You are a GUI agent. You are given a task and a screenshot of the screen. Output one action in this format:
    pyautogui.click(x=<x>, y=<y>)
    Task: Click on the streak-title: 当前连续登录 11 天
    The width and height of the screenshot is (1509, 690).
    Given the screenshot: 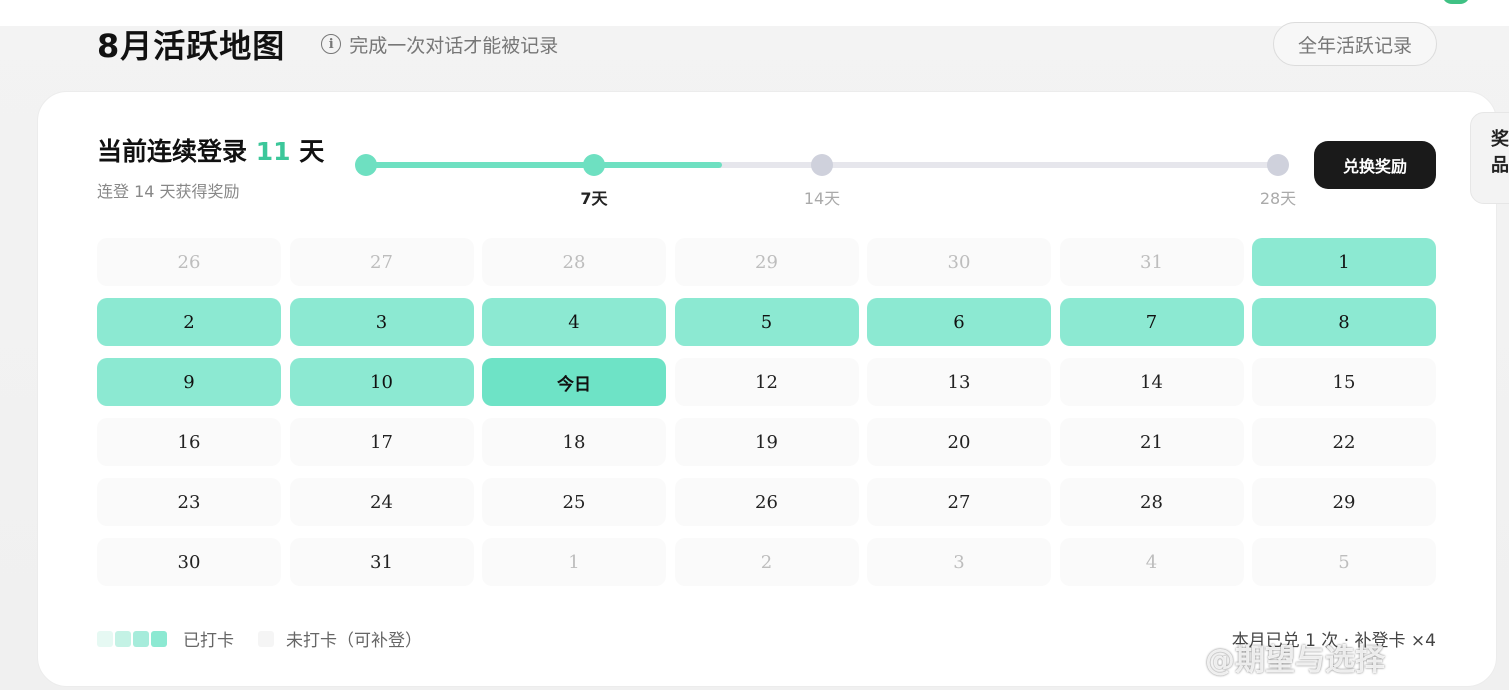 What is the action you would take?
    pyautogui.click(x=210, y=150)
    